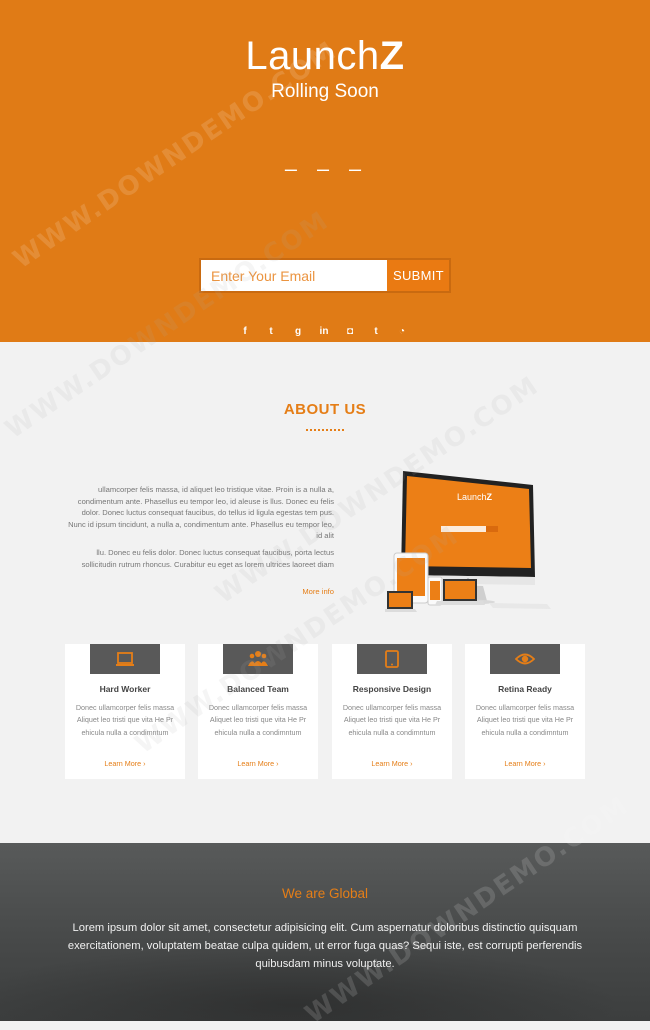 This screenshot has width=650, height=1030. What do you see at coordinates (294, 275) in the screenshot?
I see `email-input` at bounding box center [294, 275].